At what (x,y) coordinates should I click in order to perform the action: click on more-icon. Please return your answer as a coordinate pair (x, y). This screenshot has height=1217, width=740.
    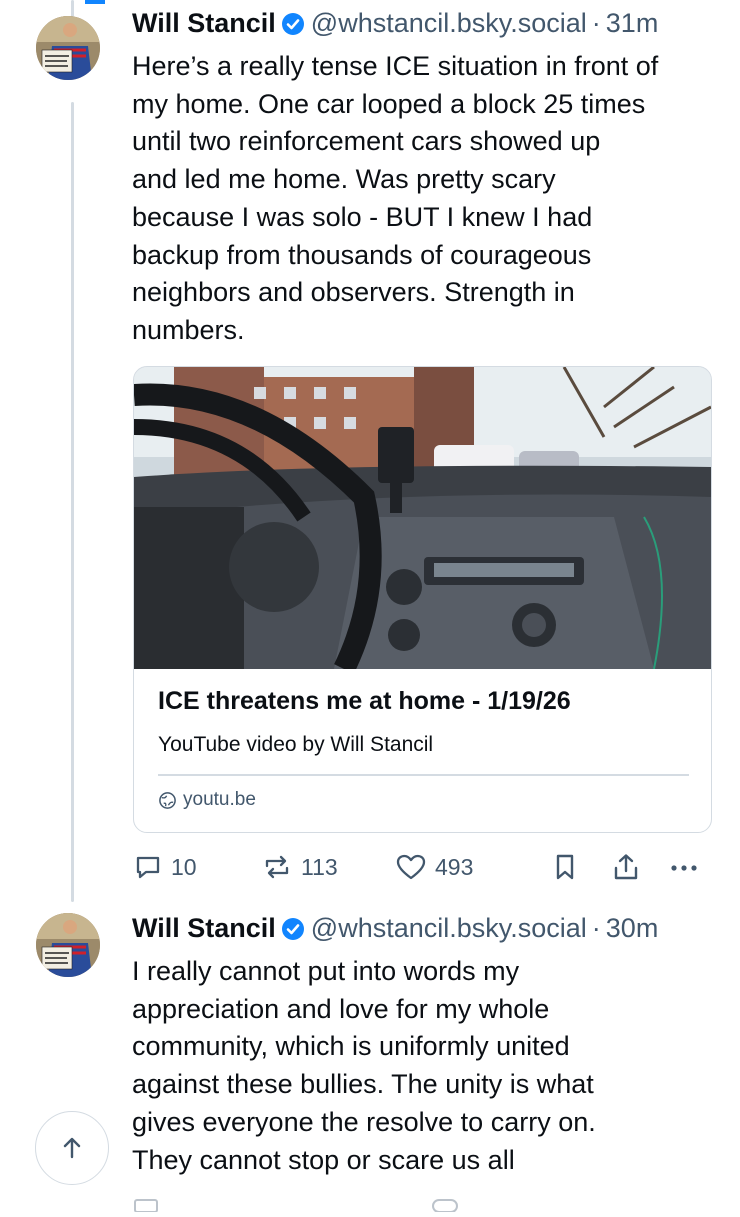
    Looking at the image, I should click on (684, 868).